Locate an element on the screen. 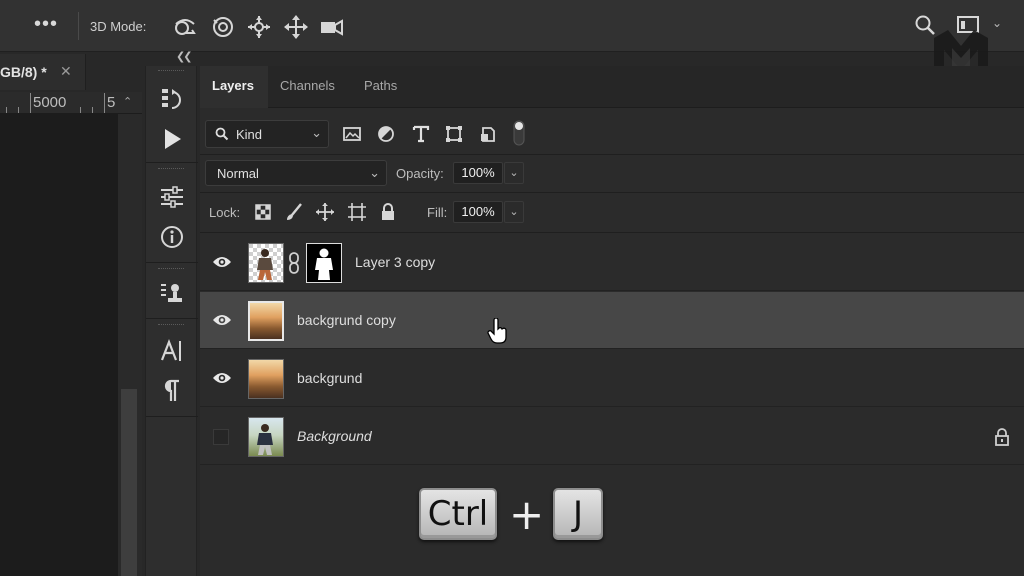  layer-name: backgrund copy is located at coordinates (346, 320).